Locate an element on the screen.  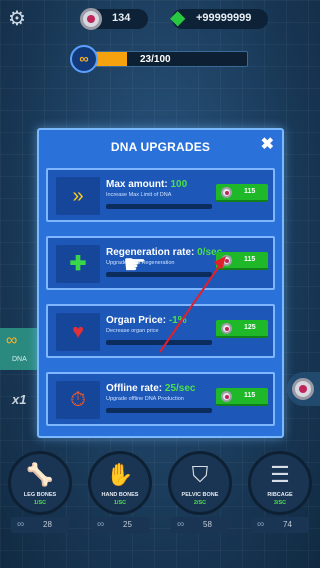
pelvis-icon: ⛉ is located at coordinates (200, 474).